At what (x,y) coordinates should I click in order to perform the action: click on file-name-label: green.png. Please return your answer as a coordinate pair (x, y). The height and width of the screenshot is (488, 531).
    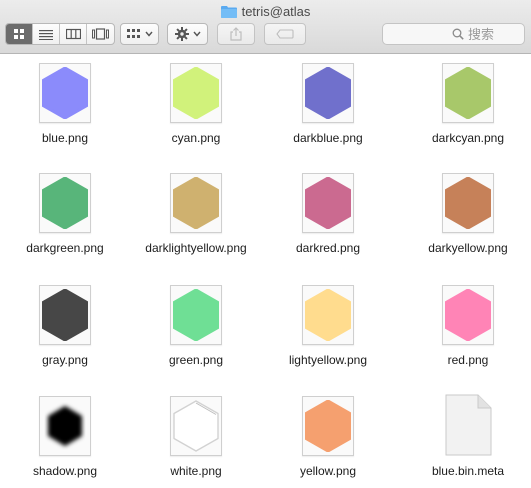
    Looking at the image, I should click on (196, 360).